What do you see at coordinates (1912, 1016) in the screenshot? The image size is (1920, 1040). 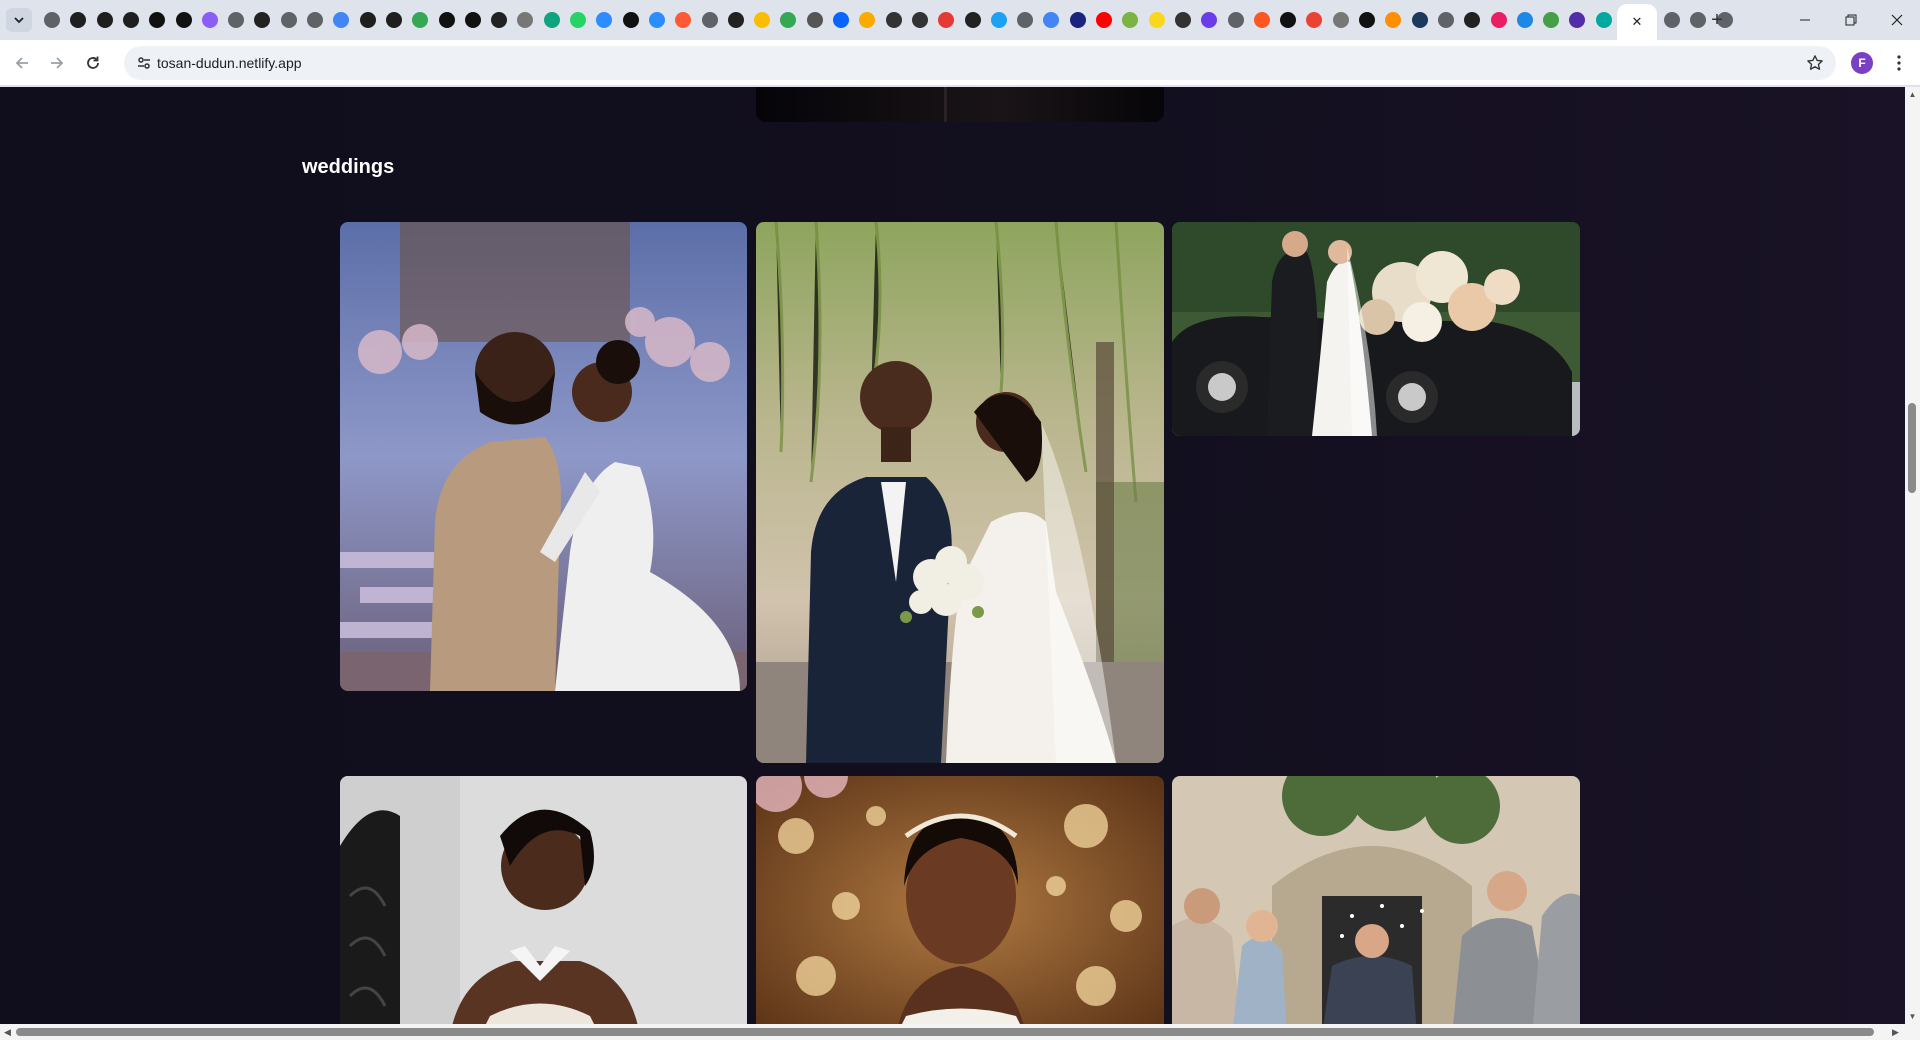 I see `scroll-down-arrow: ▼` at bounding box center [1912, 1016].